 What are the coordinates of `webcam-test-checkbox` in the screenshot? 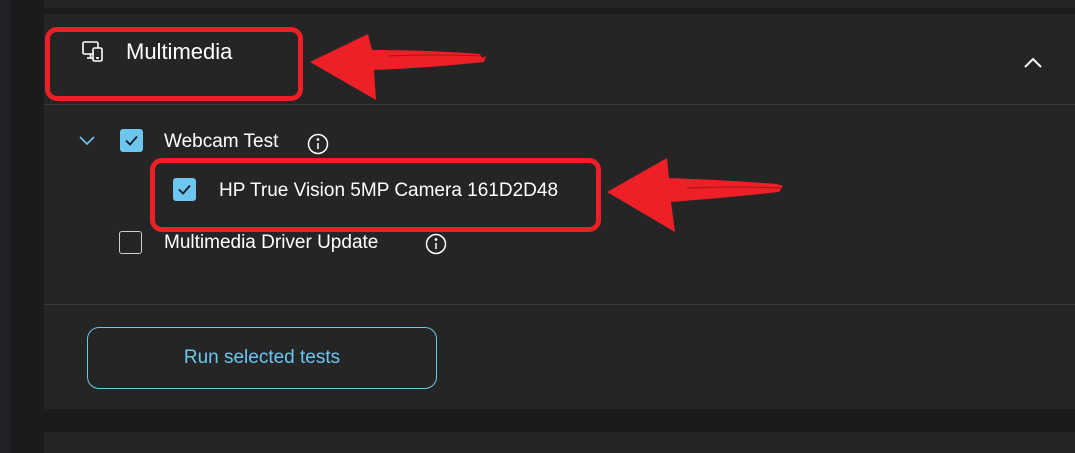 It's located at (131, 140).